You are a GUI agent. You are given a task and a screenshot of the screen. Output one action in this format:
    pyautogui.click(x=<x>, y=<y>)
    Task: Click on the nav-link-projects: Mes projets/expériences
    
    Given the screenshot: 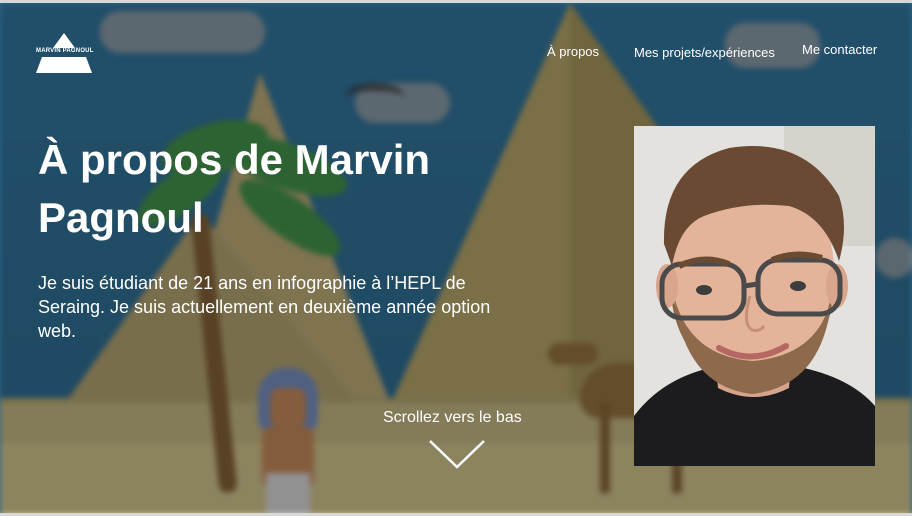 What is the action you would take?
    pyautogui.click(x=704, y=52)
    